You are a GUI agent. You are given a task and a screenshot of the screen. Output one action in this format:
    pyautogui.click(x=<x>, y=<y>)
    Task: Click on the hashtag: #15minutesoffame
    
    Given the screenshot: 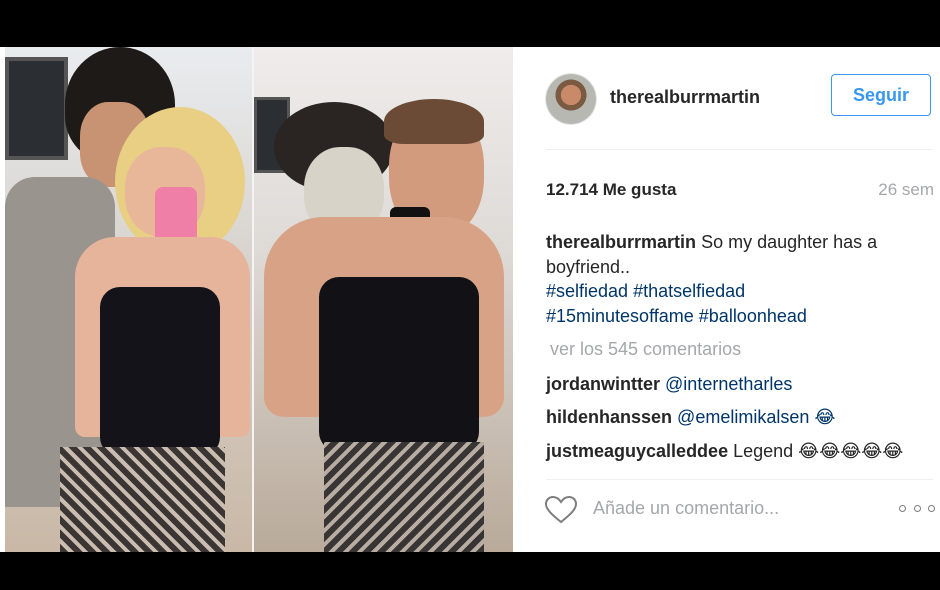 What is the action you would take?
    pyautogui.click(x=620, y=316)
    